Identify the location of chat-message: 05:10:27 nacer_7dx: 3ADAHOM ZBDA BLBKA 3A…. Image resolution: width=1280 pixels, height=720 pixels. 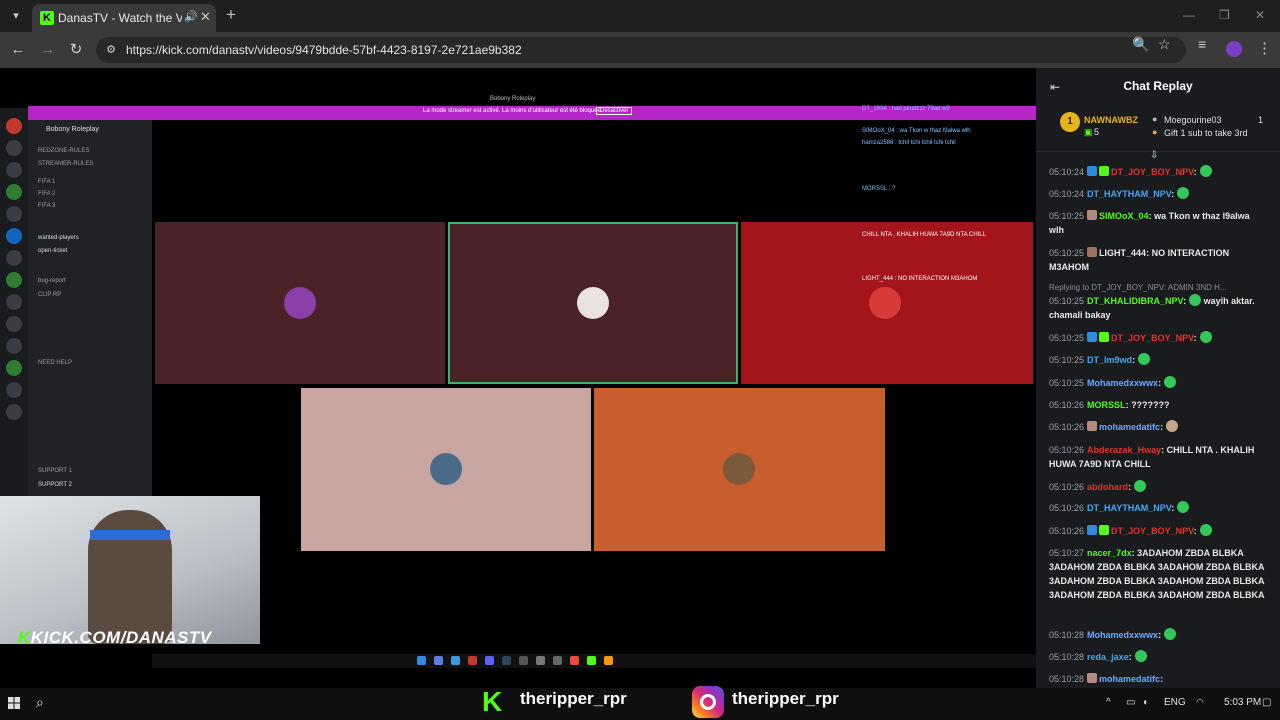
(1157, 574).